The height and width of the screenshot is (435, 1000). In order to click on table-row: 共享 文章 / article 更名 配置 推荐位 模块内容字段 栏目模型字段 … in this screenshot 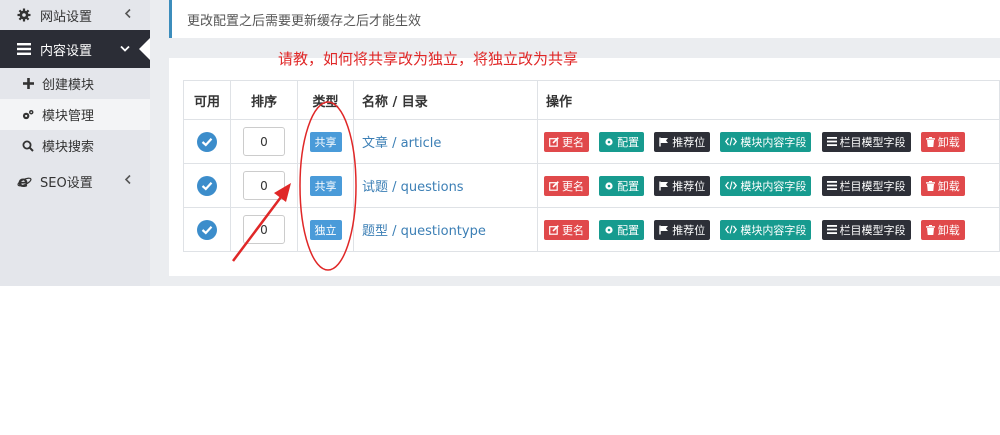, I will do `click(591, 141)`.